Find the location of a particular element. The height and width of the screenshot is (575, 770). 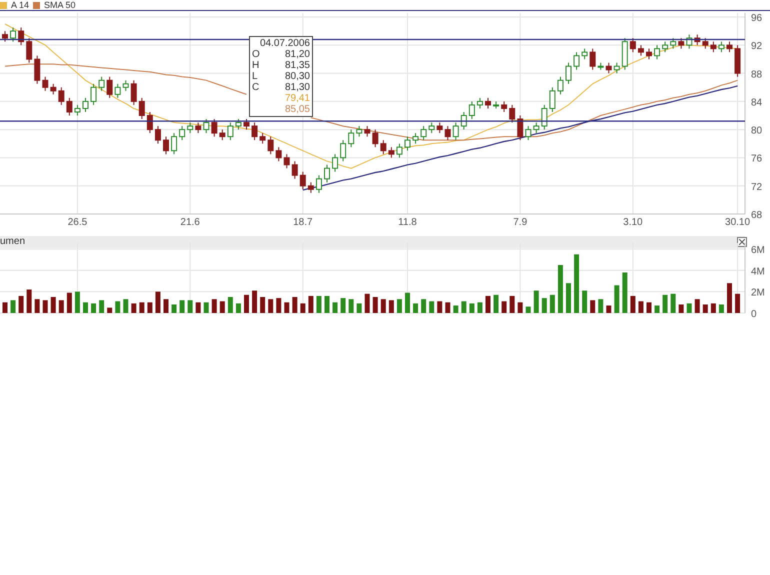

axis-label: 21.6 is located at coordinates (190, 222).